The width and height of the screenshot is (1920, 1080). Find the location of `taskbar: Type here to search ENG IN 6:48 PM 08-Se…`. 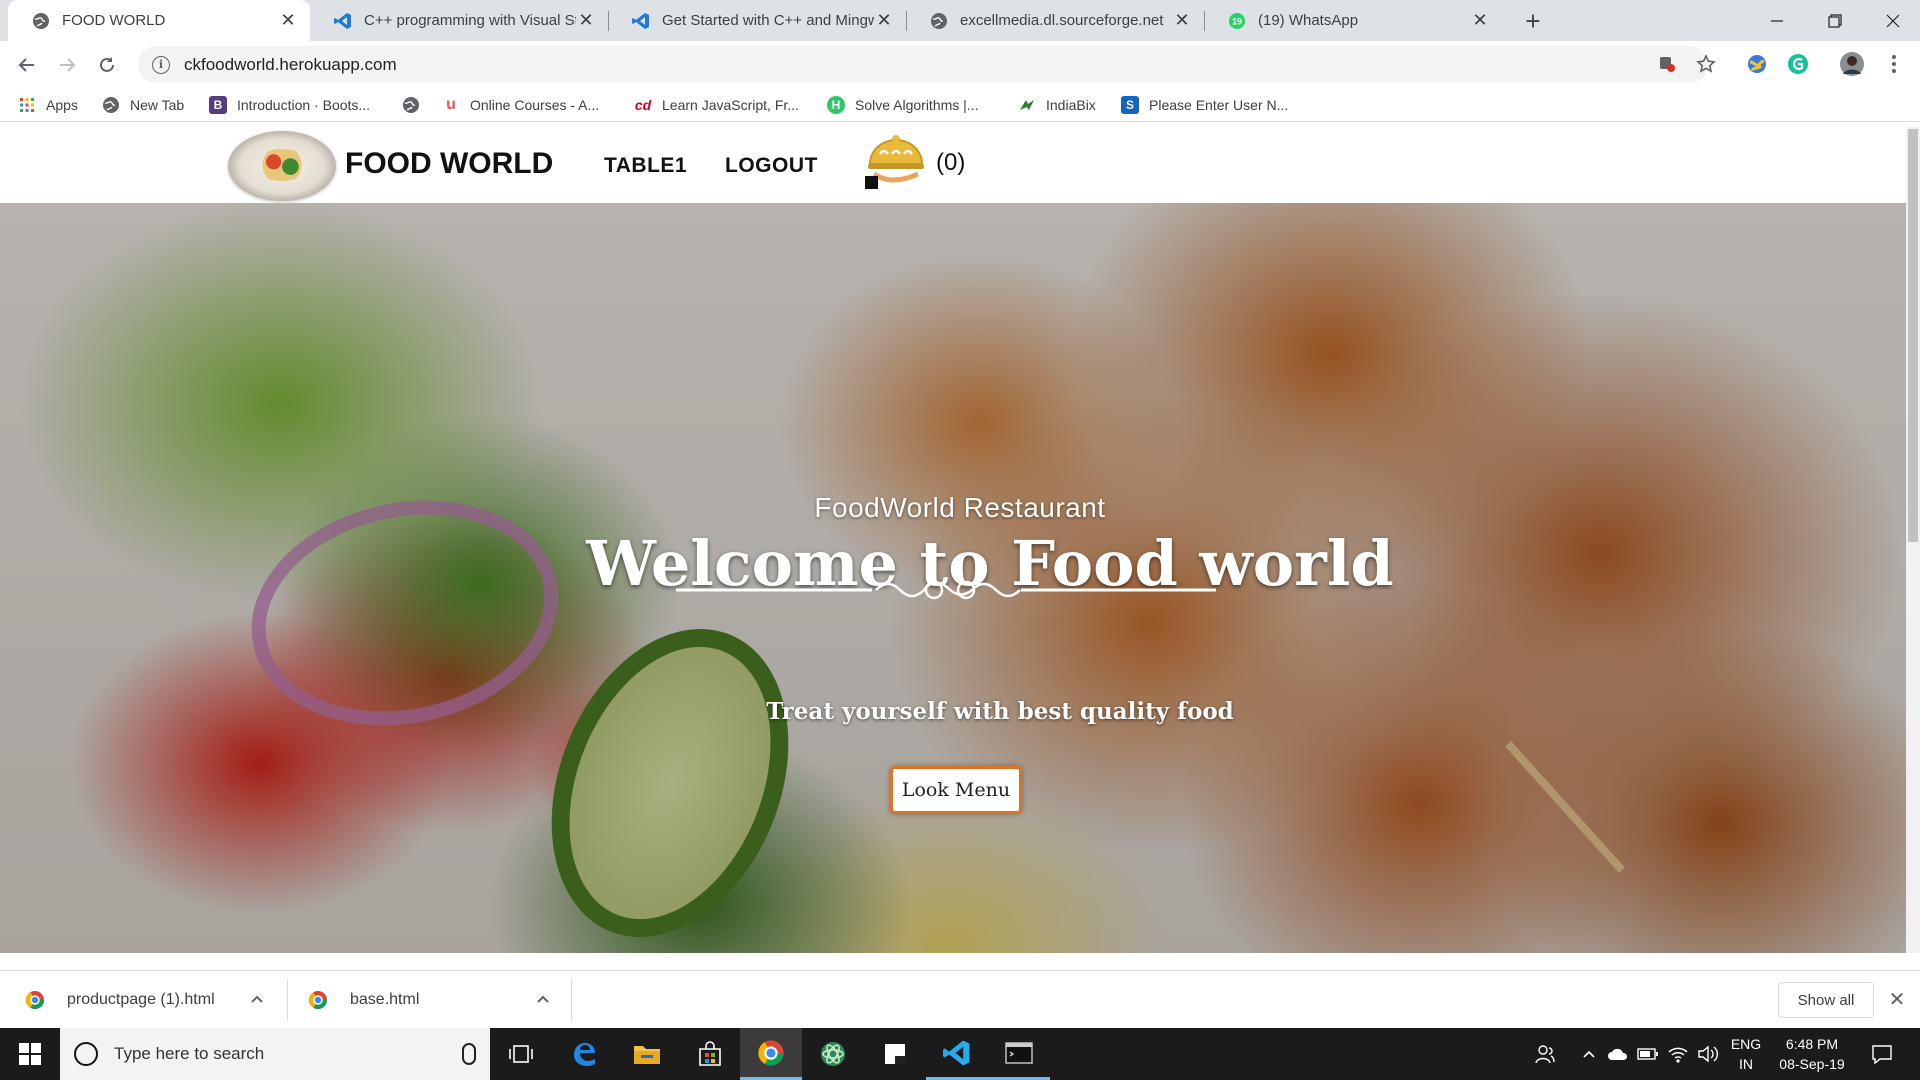

taskbar: Type here to search ENG IN 6:48 PM 08-Se… is located at coordinates (960, 1054).